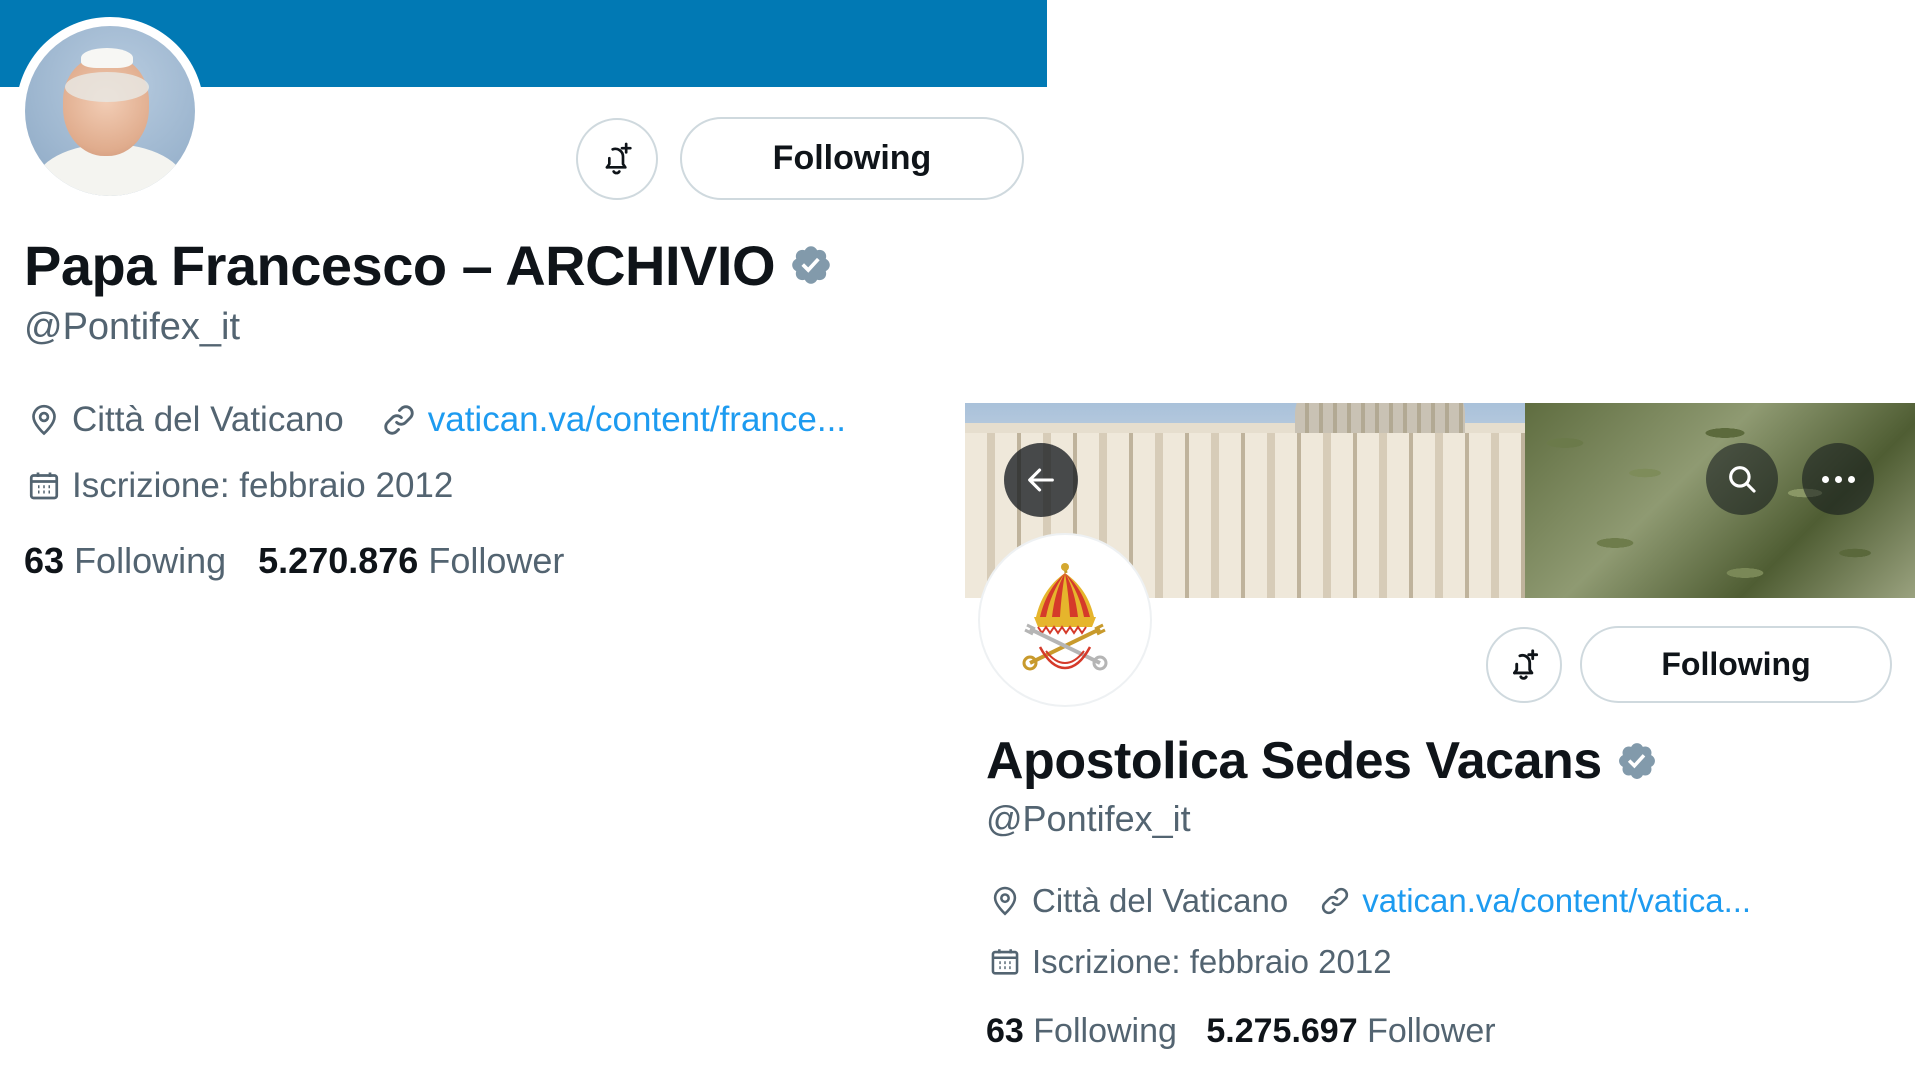 The image size is (1920, 1080). I want to click on search-icon, so click(1742, 479).